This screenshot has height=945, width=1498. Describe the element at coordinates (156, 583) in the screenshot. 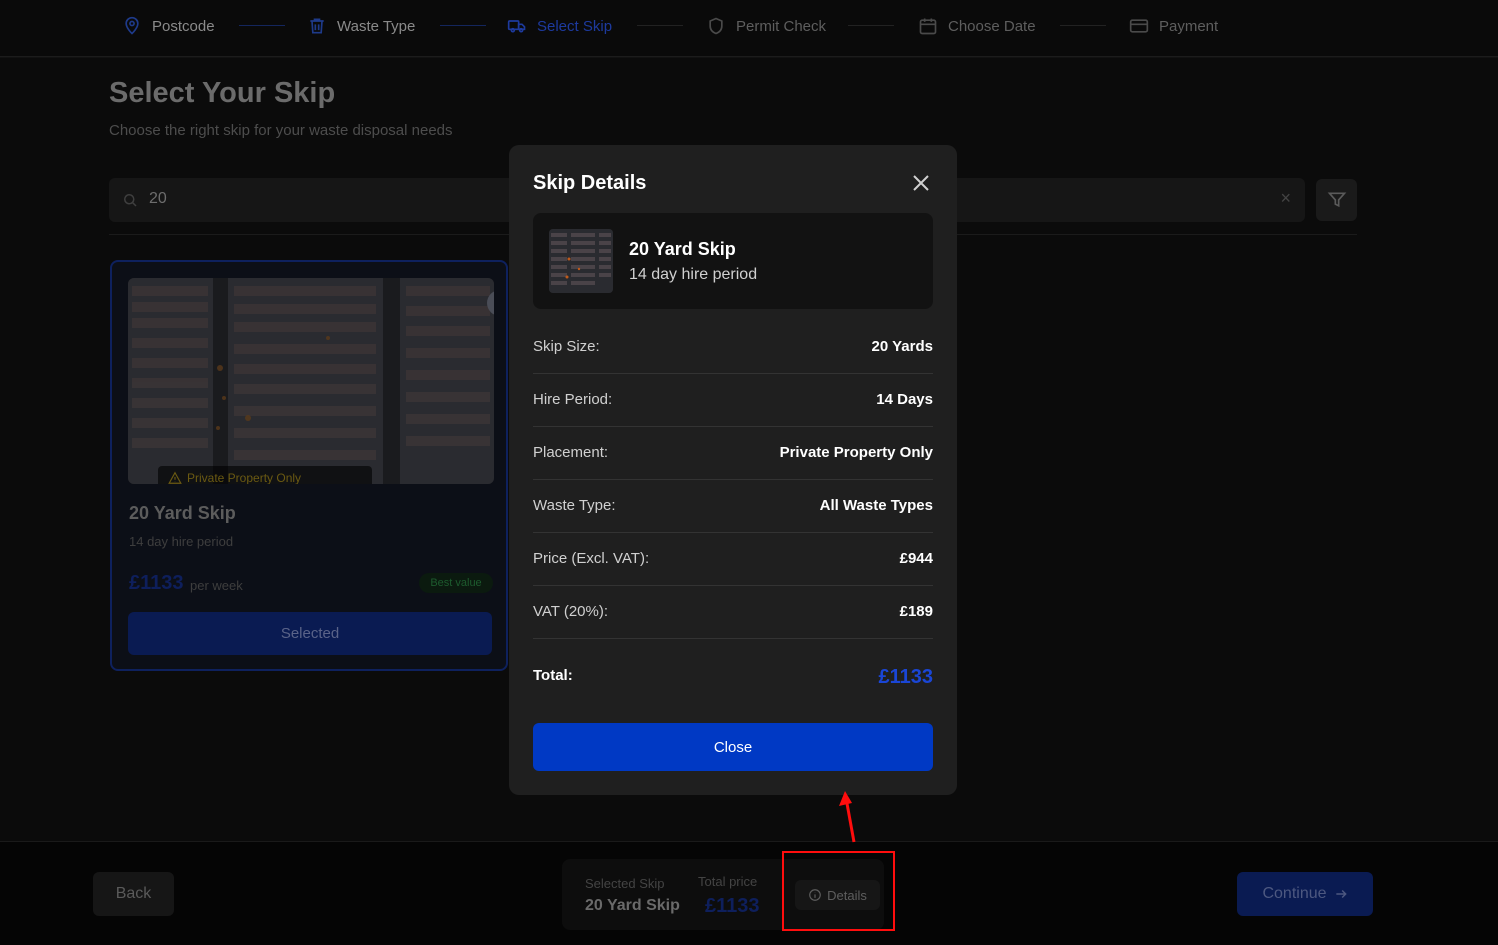

I see `skip-price: £1133` at that location.